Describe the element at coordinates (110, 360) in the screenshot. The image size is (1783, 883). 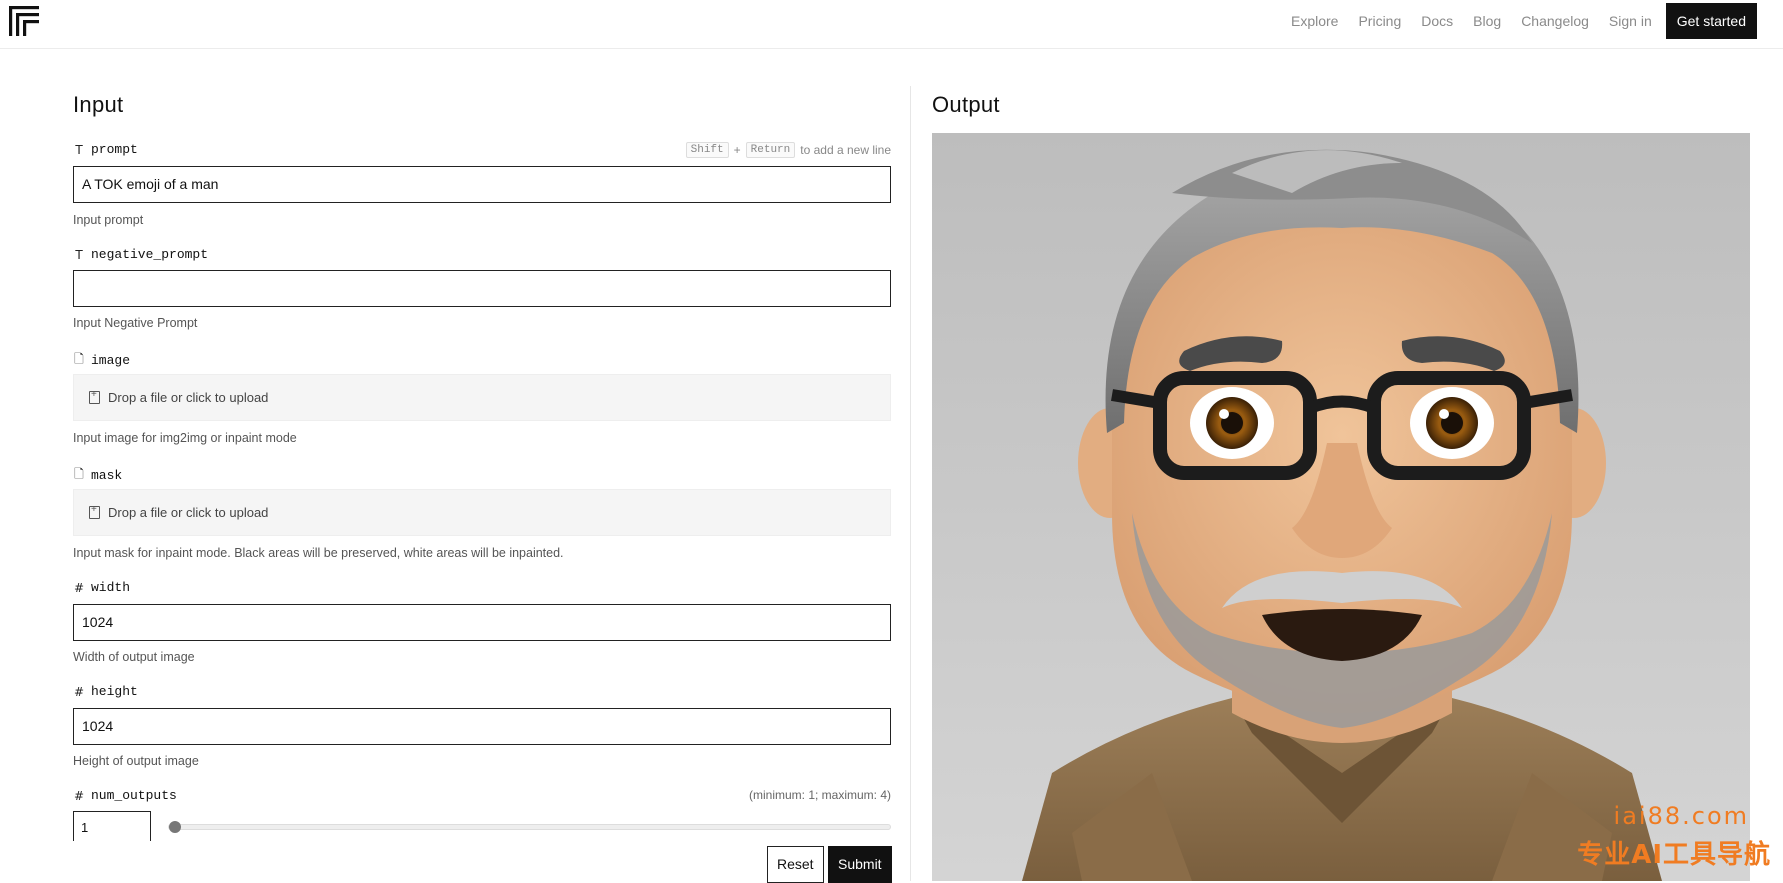
I see `image-label-text: image` at that location.